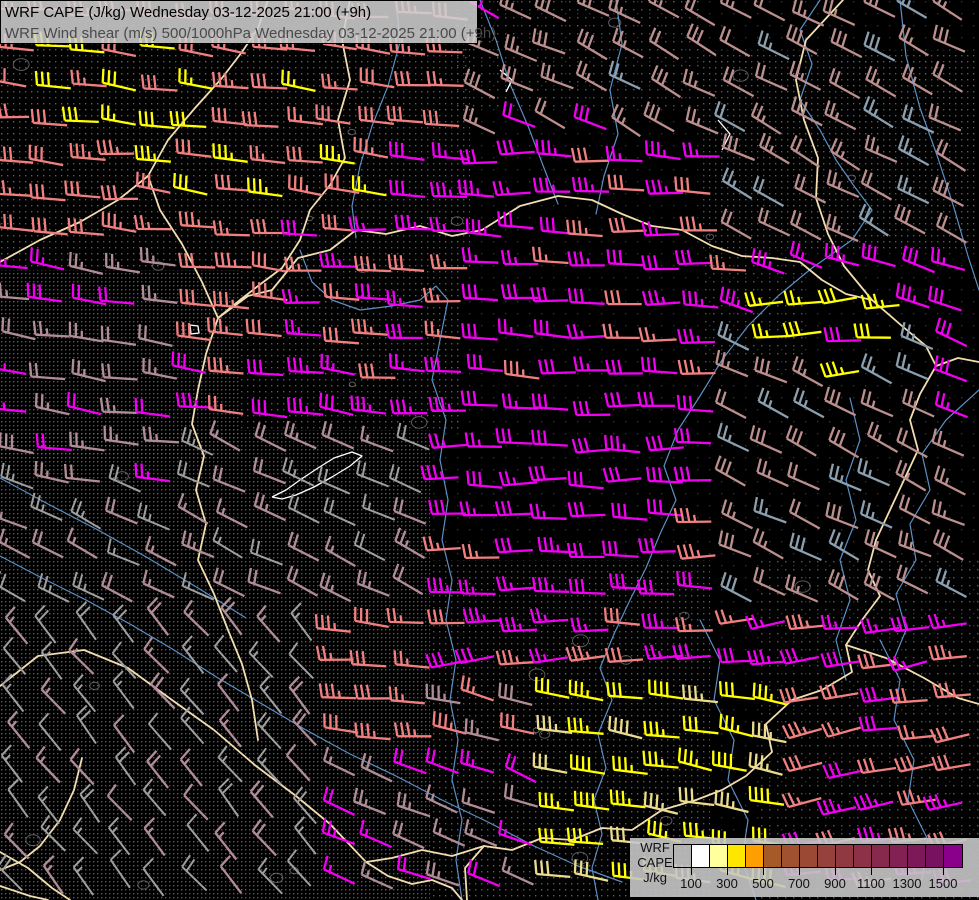 The image size is (979, 900). I want to click on legend-label-variable: CAPE, so click(655, 862).